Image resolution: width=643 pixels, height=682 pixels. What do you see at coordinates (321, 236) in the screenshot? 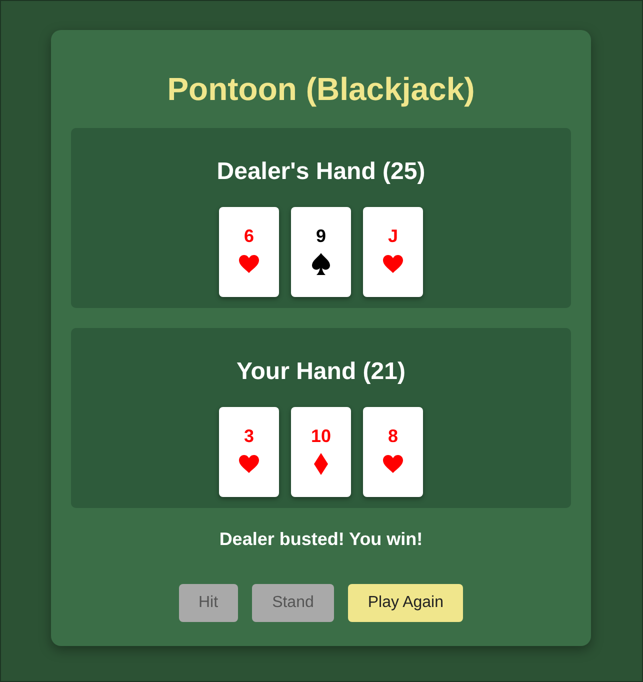
I see `card-rank: 9` at bounding box center [321, 236].